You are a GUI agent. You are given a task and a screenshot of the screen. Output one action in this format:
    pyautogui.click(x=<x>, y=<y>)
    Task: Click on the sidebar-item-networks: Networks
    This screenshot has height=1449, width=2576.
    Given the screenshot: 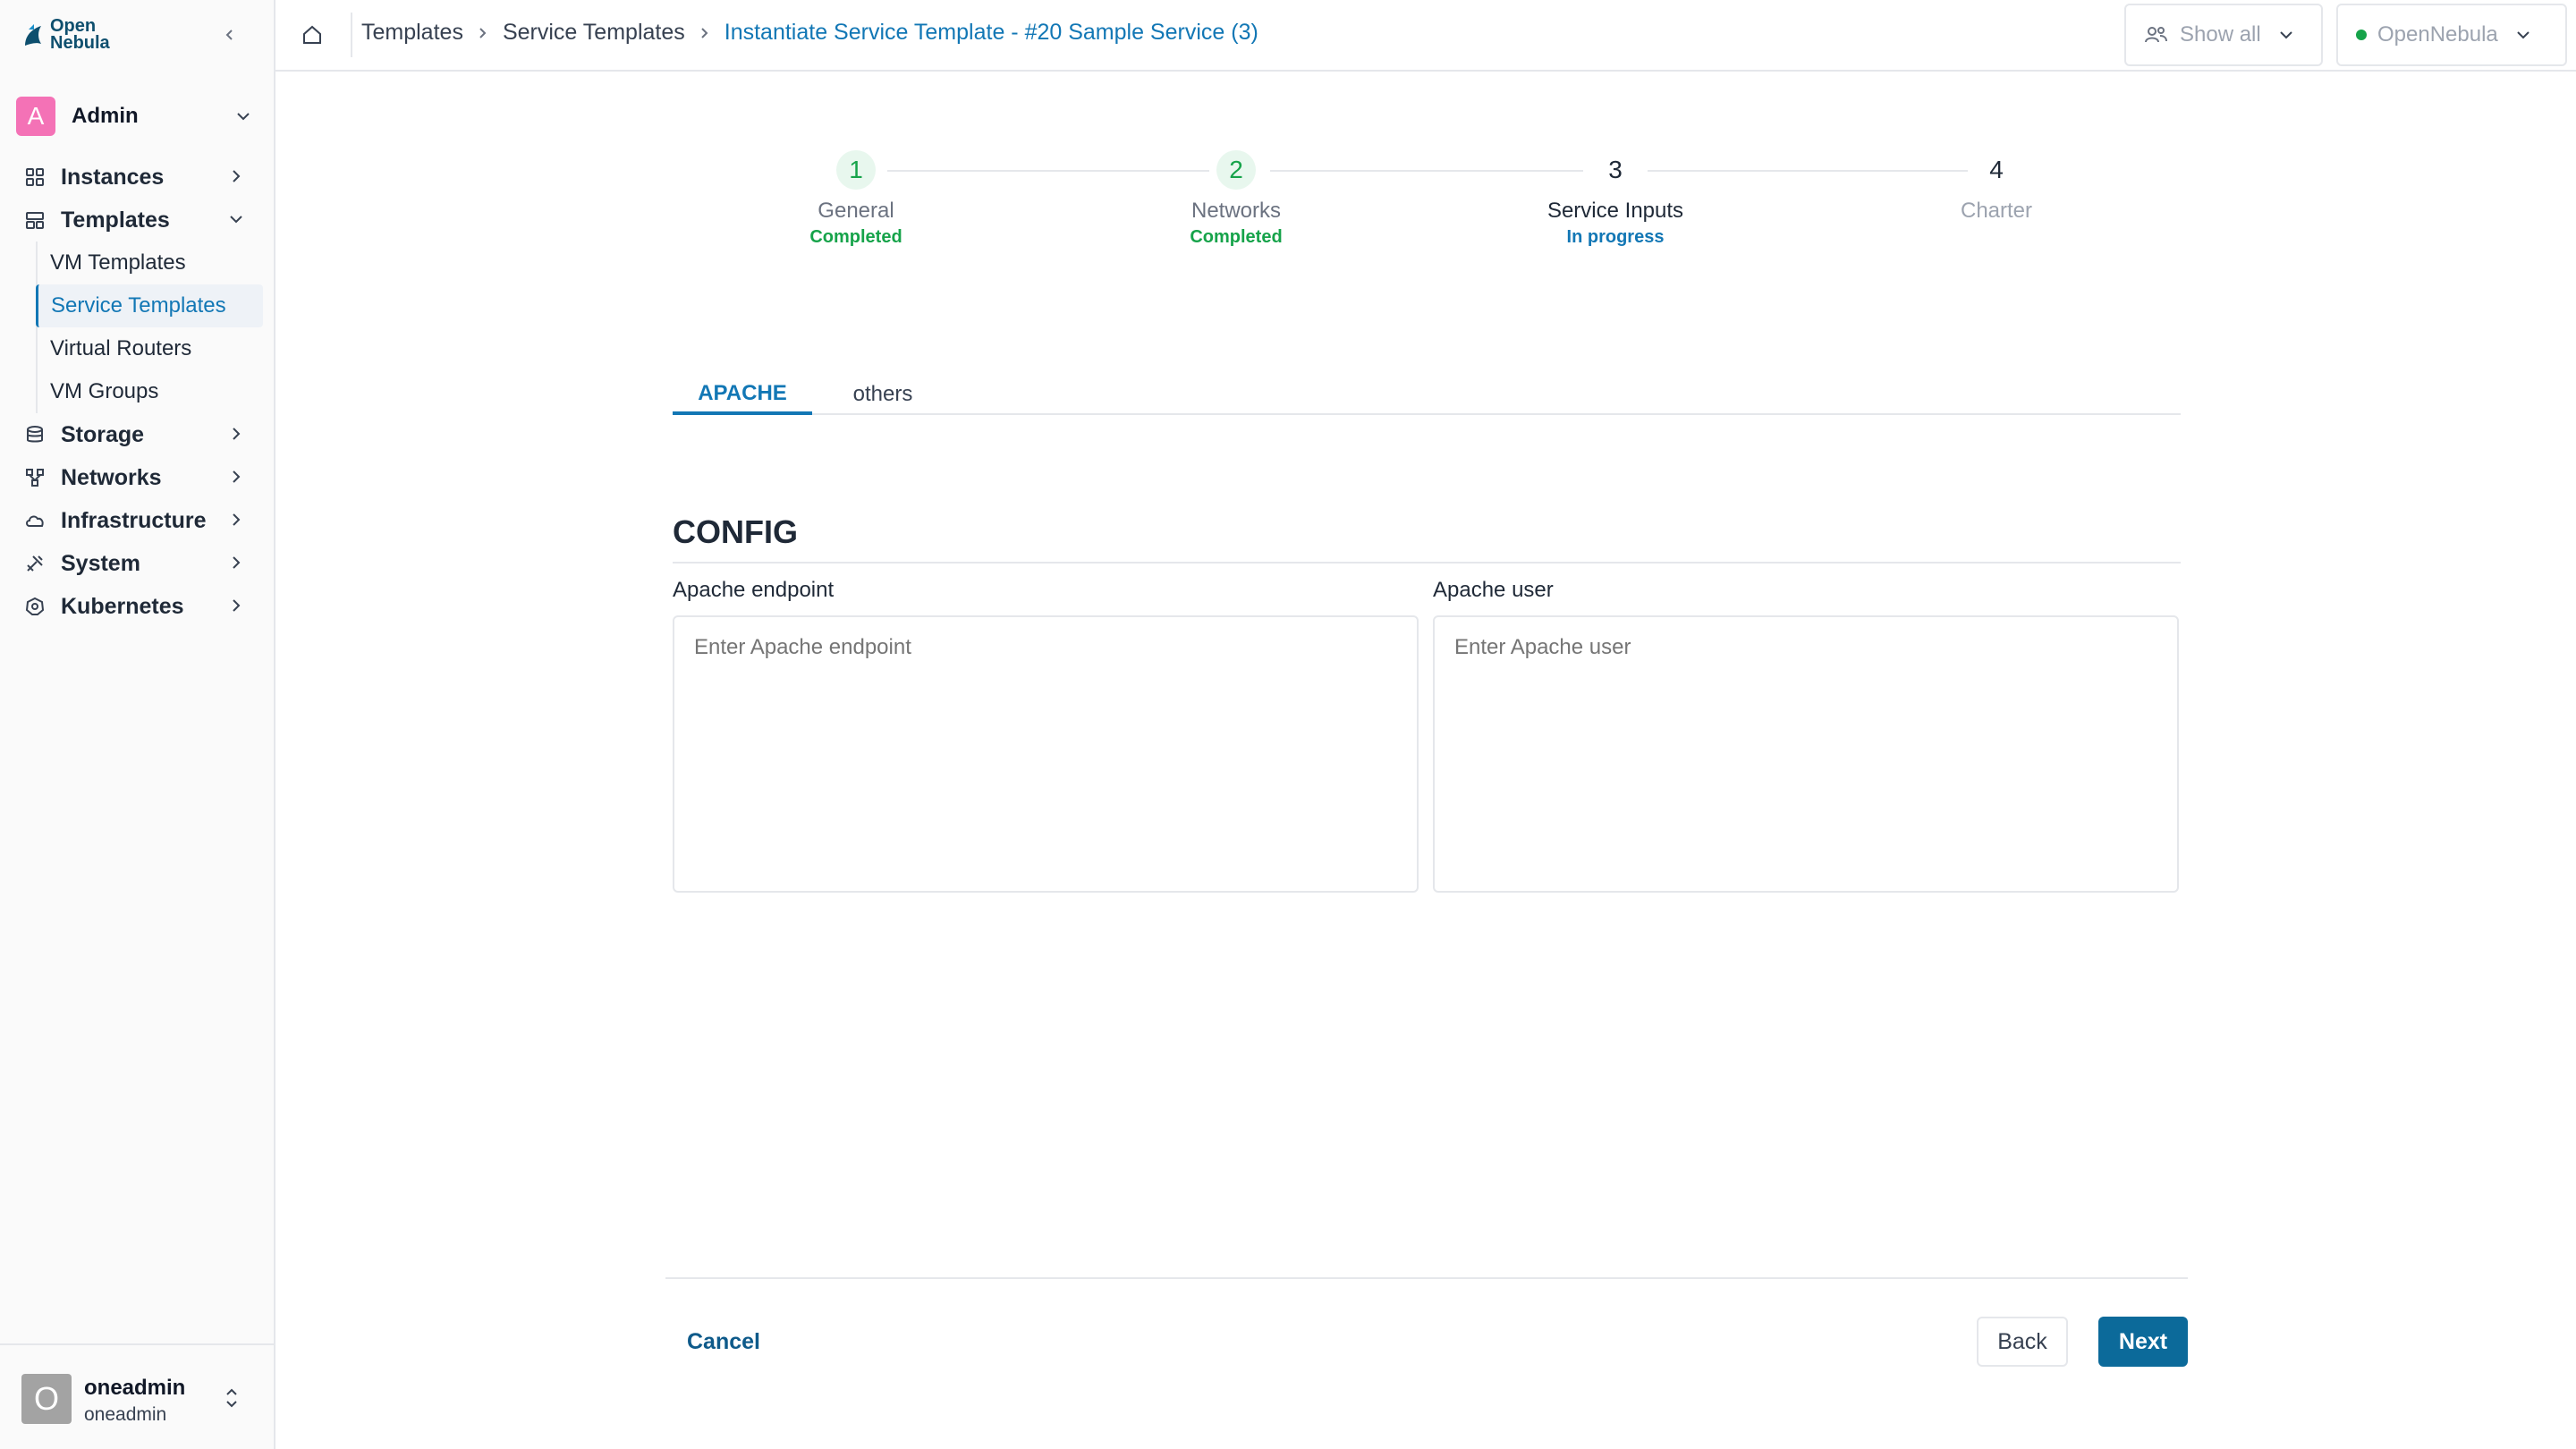 What is the action you would take?
    pyautogui.click(x=137, y=477)
    